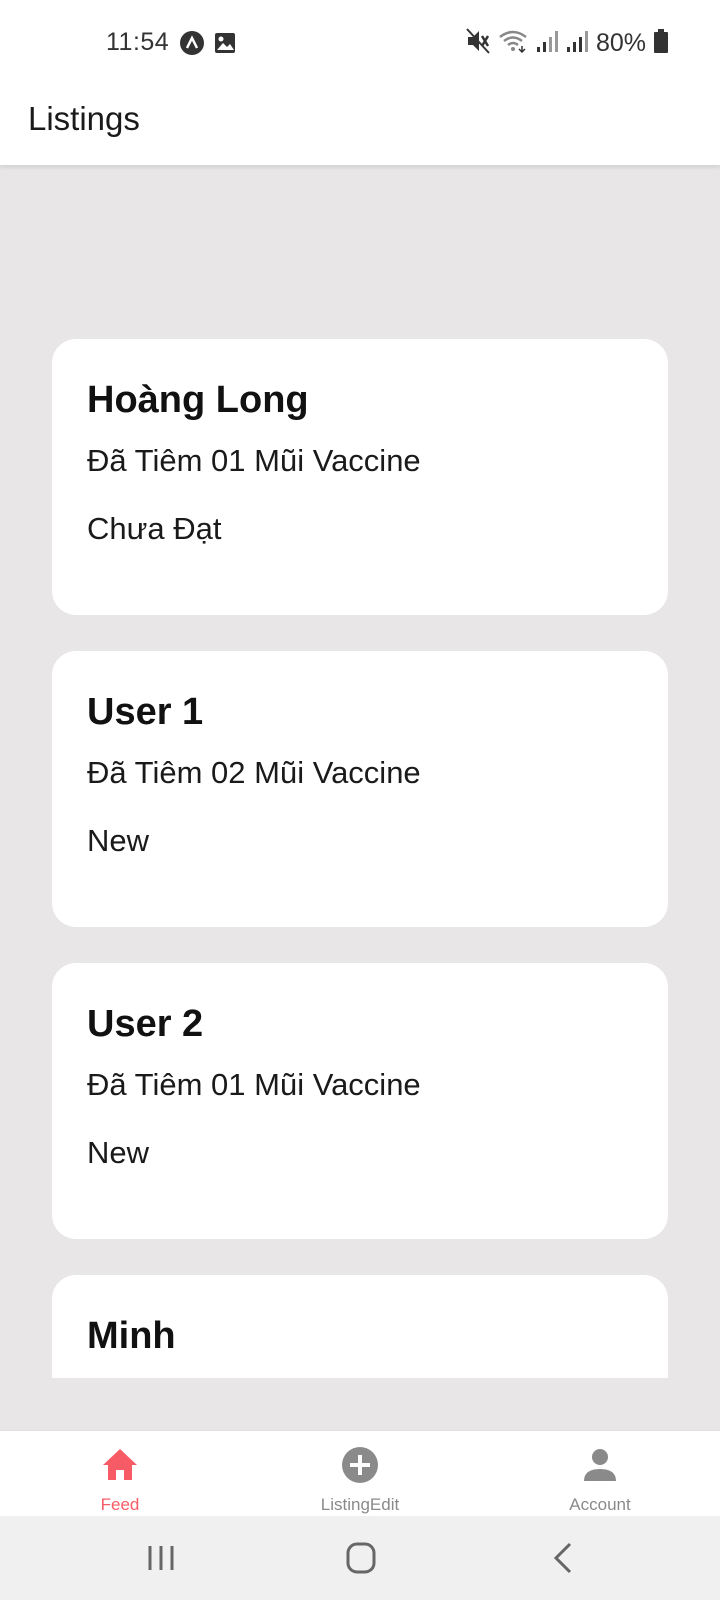 This screenshot has height=1600, width=720. I want to click on status-bar: 11:54 80%, so click(360, 44).